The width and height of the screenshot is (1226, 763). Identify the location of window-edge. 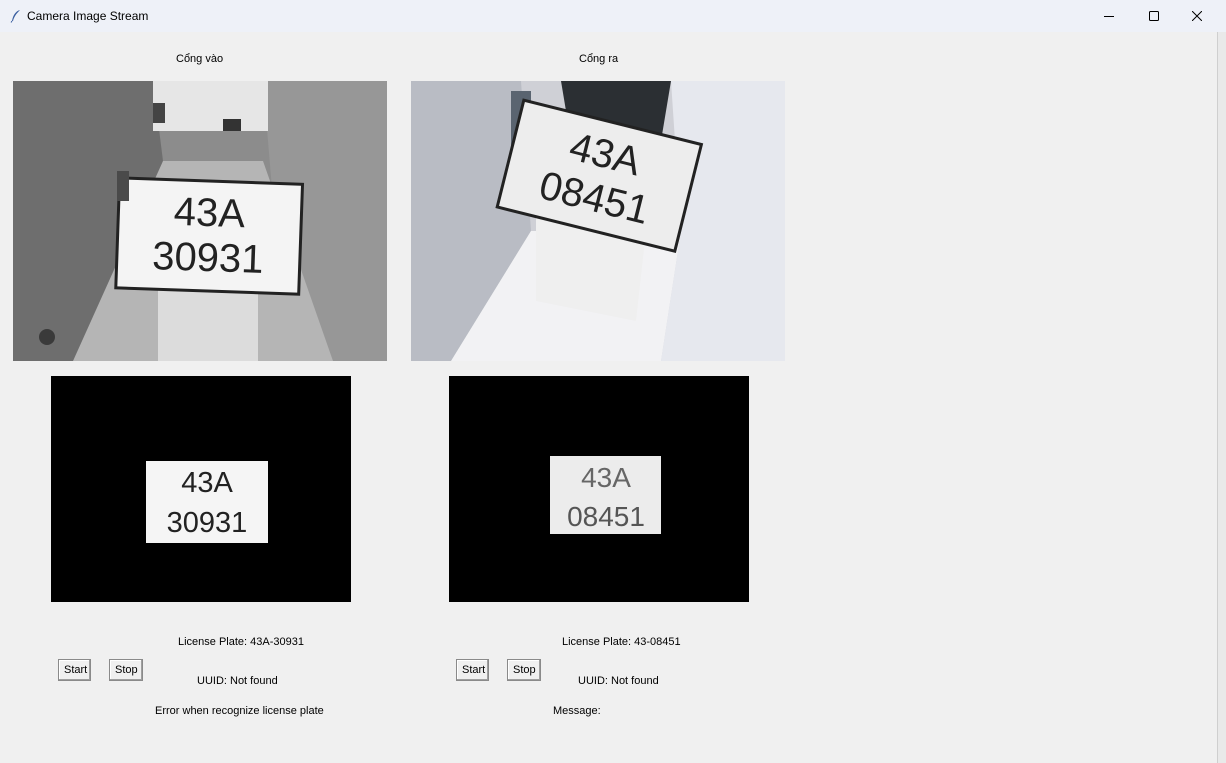
(1221, 397).